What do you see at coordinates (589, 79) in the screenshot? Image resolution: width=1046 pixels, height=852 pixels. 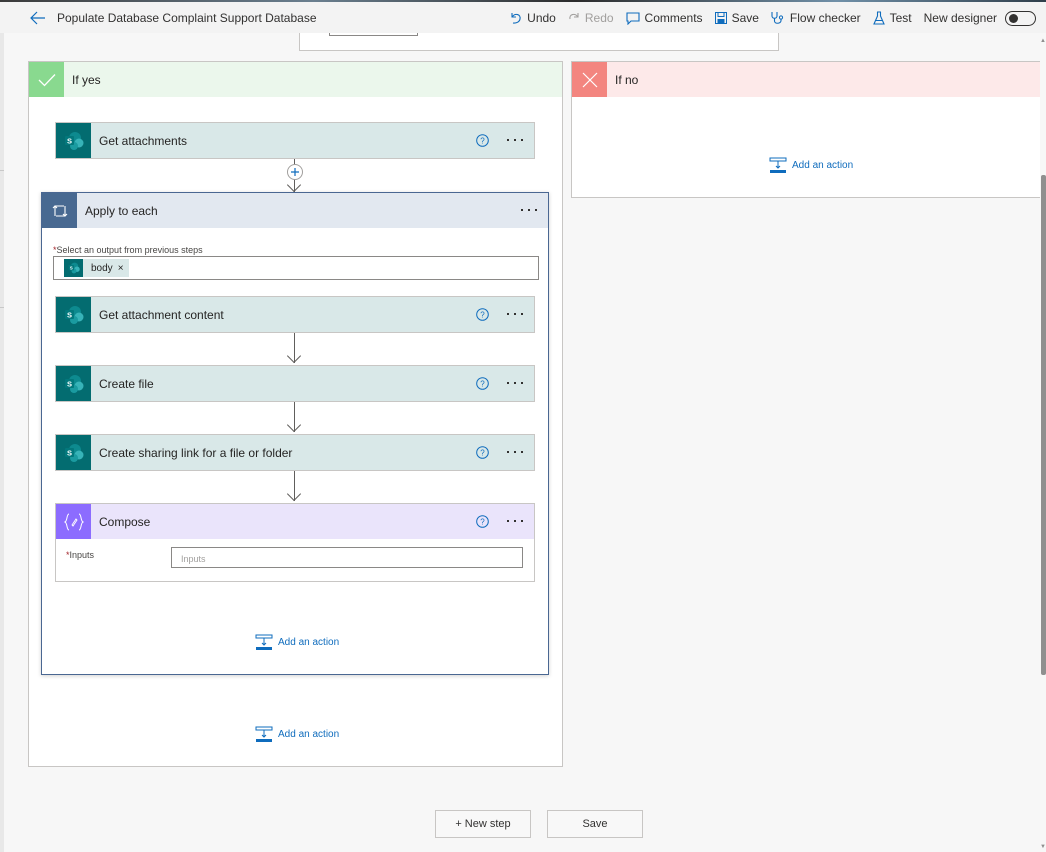 I see `close-icon` at bounding box center [589, 79].